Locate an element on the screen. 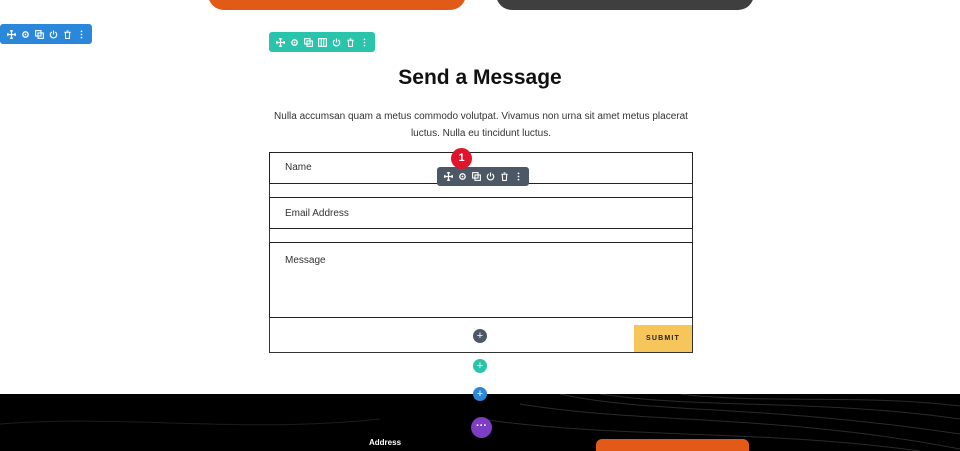 This screenshot has width=960, height=451. add-module-button: + is located at coordinates (480, 336).